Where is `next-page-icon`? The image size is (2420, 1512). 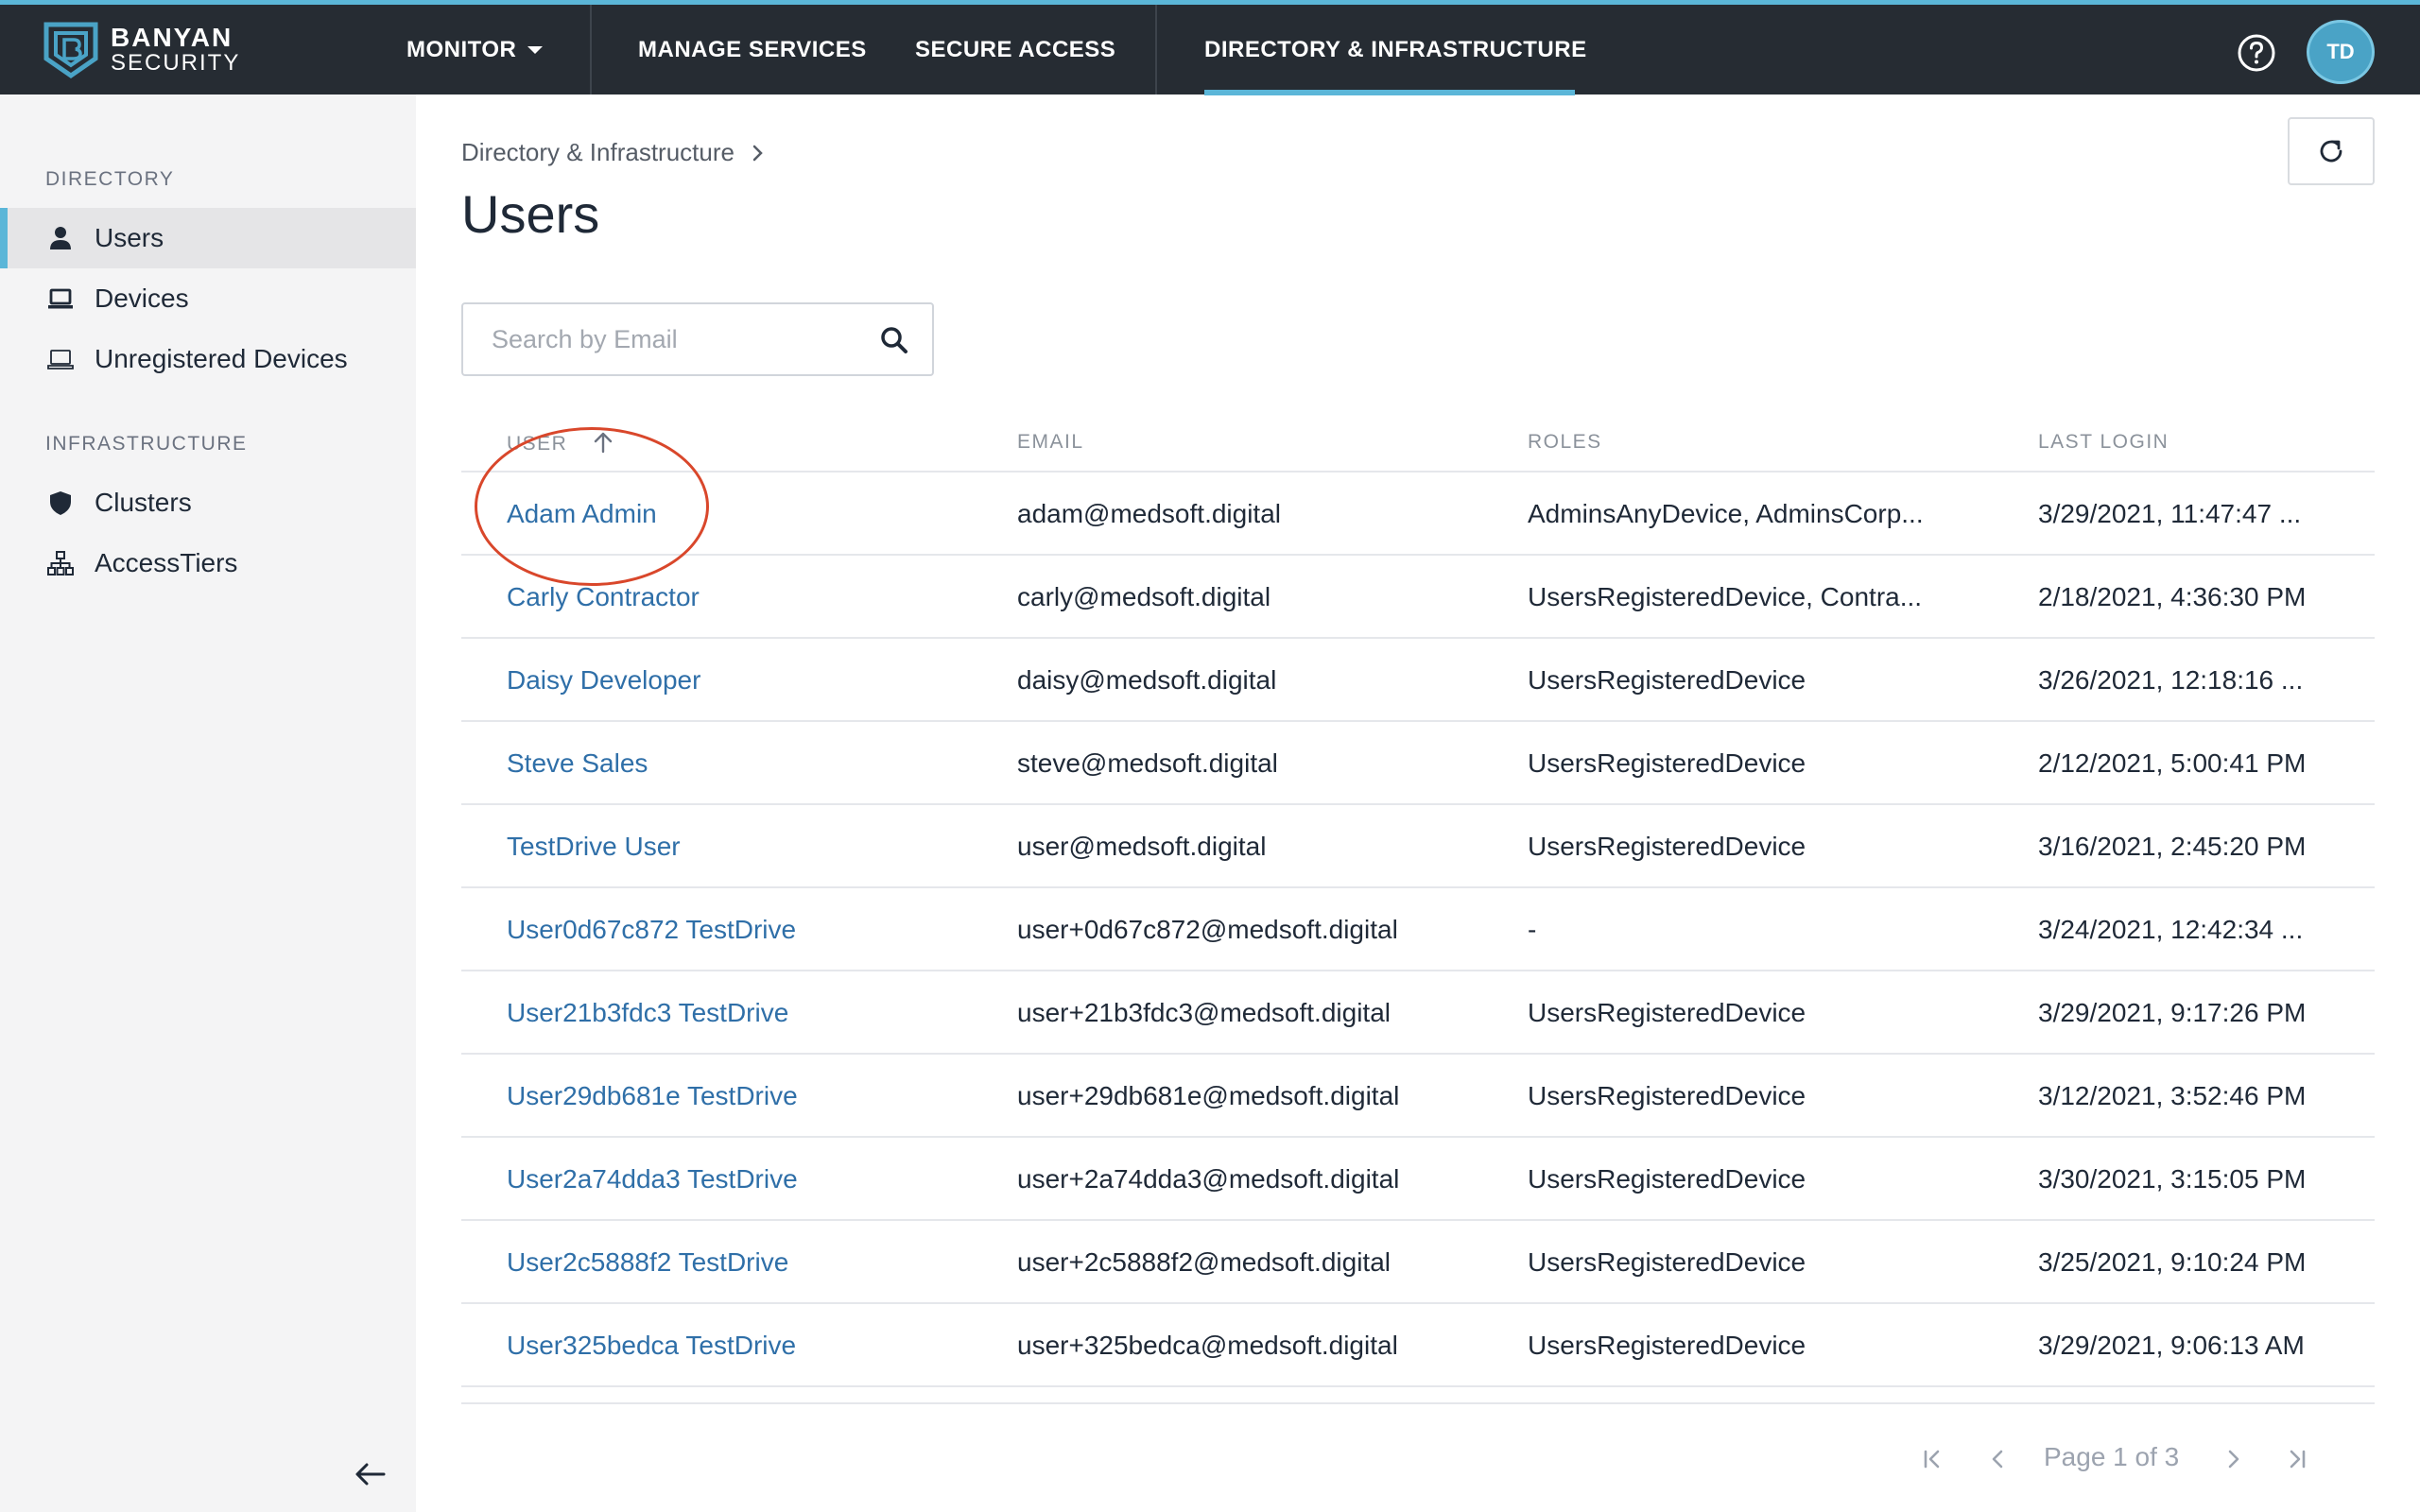 next-page-icon is located at coordinates (2233, 1459).